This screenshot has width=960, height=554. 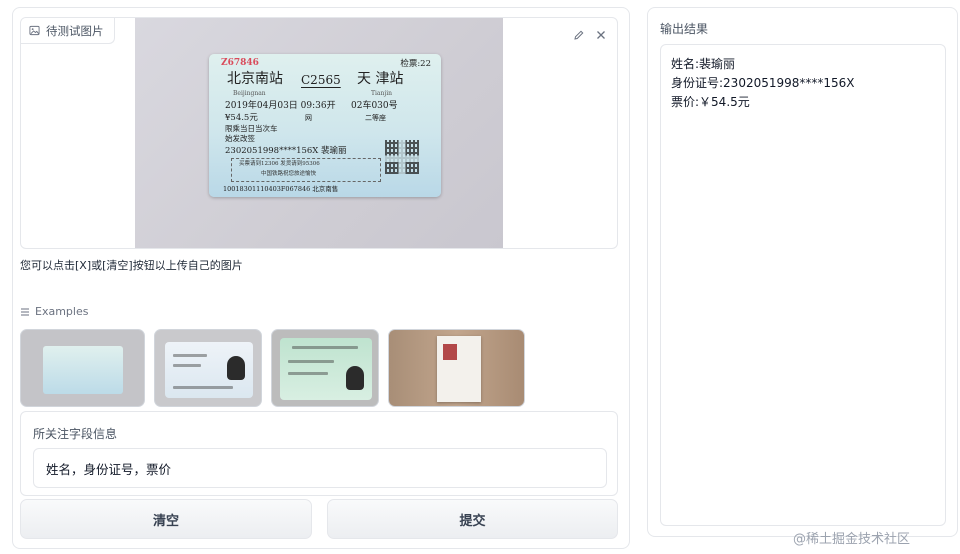 I want to click on examples-gallery, so click(x=272, y=368).